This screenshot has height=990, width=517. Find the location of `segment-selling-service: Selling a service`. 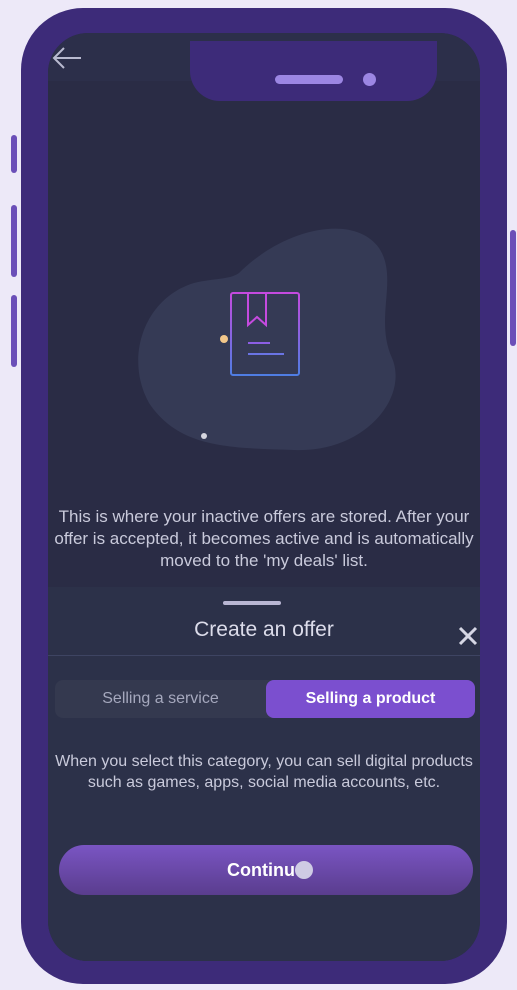

segment-selling-service: Selling a service is located at coordinates (160, 699).